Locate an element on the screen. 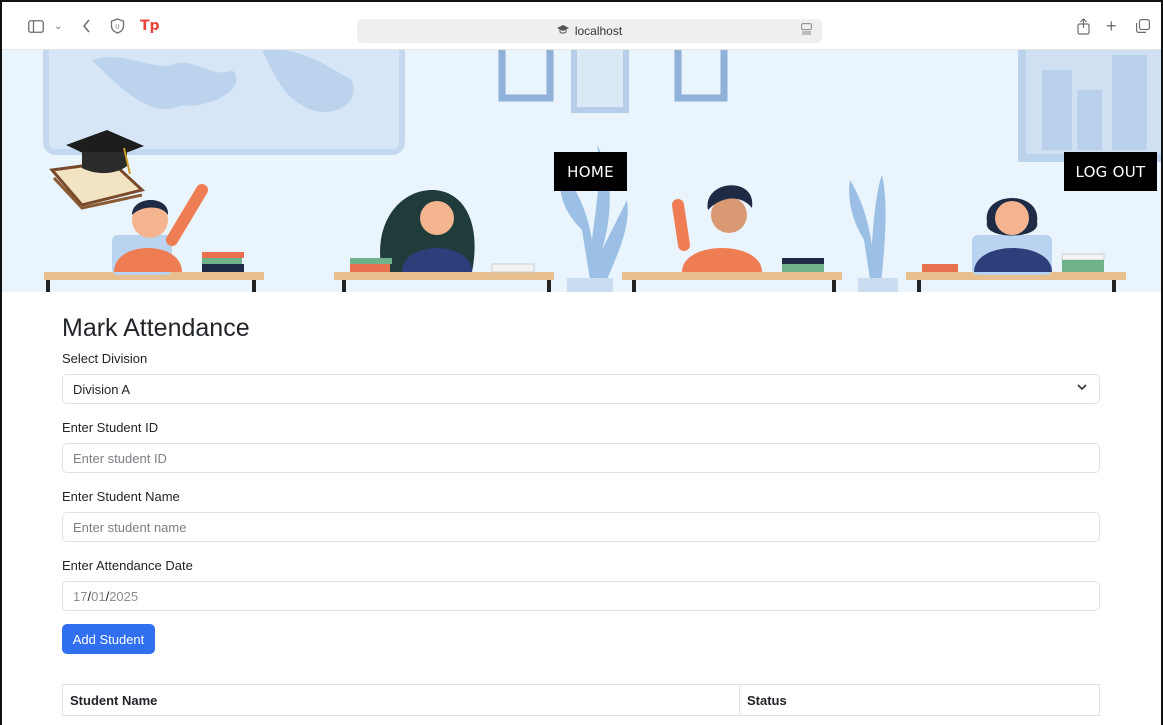 The width and height of the screenshot is (1163, 725). student-id-placeholder: Enter student ID is located at coordinates (120, 458).